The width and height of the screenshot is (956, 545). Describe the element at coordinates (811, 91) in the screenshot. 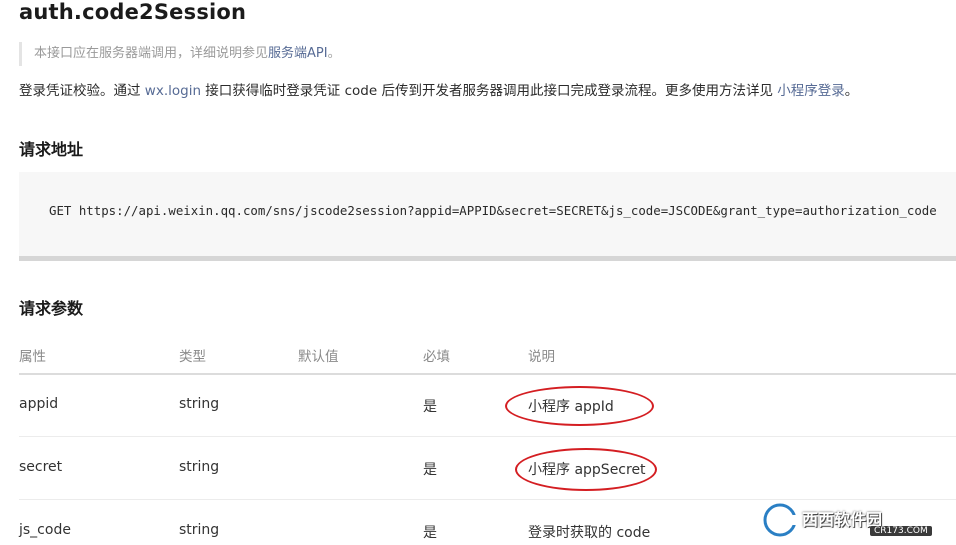

I see `miniprogram-login-link: 小程序登录` at that location.